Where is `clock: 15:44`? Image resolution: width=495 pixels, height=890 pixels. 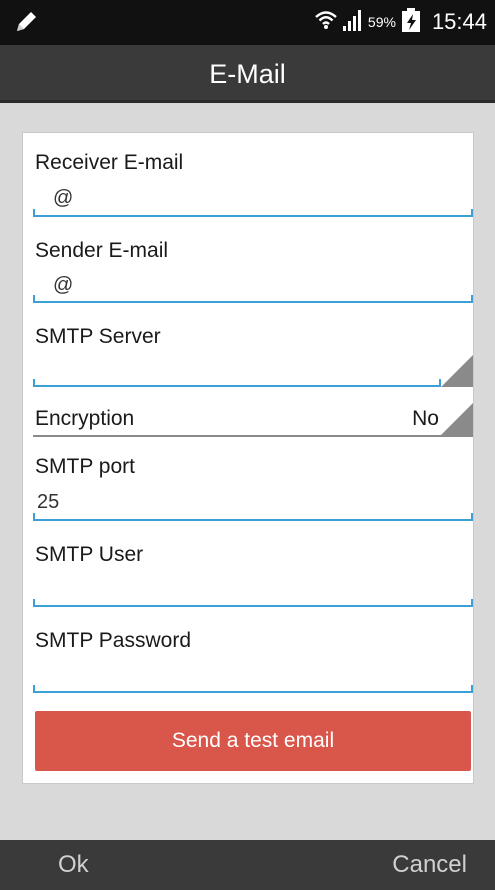
clock: 15:44 is located at coordinates (459, 21).